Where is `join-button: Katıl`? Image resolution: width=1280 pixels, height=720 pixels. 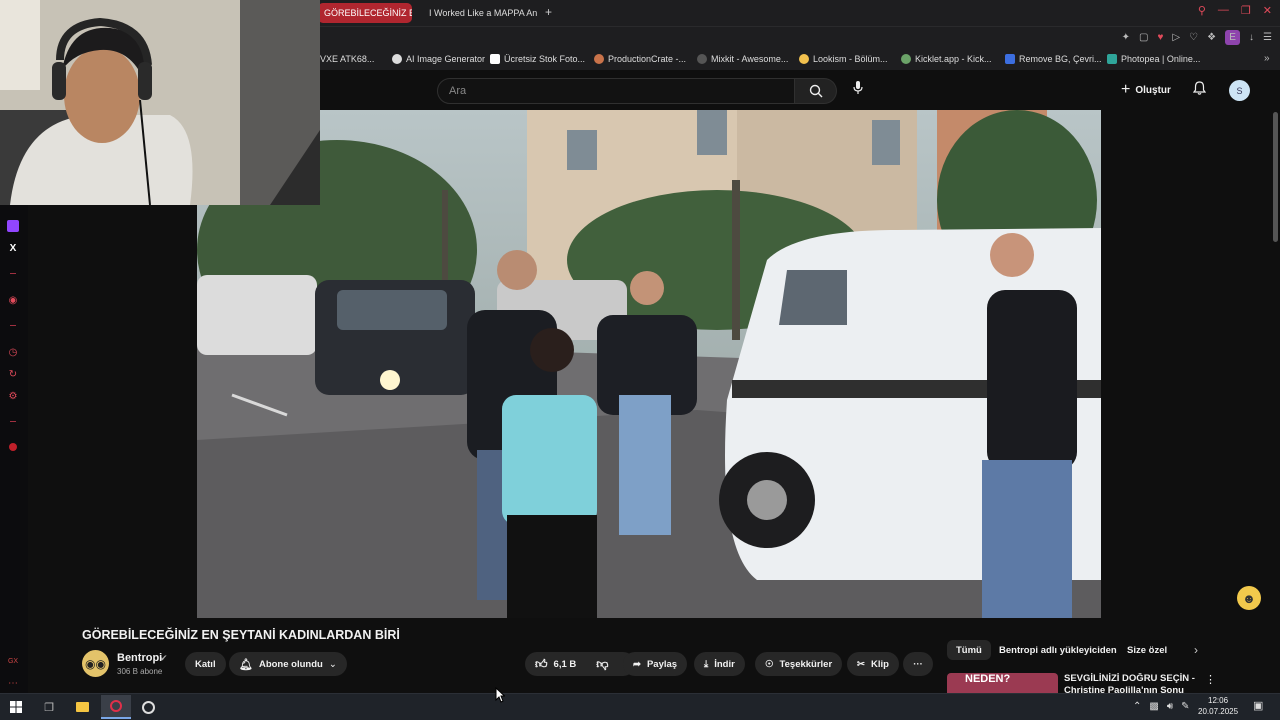 join-button: Katıl is located at coordinates (205, 664).